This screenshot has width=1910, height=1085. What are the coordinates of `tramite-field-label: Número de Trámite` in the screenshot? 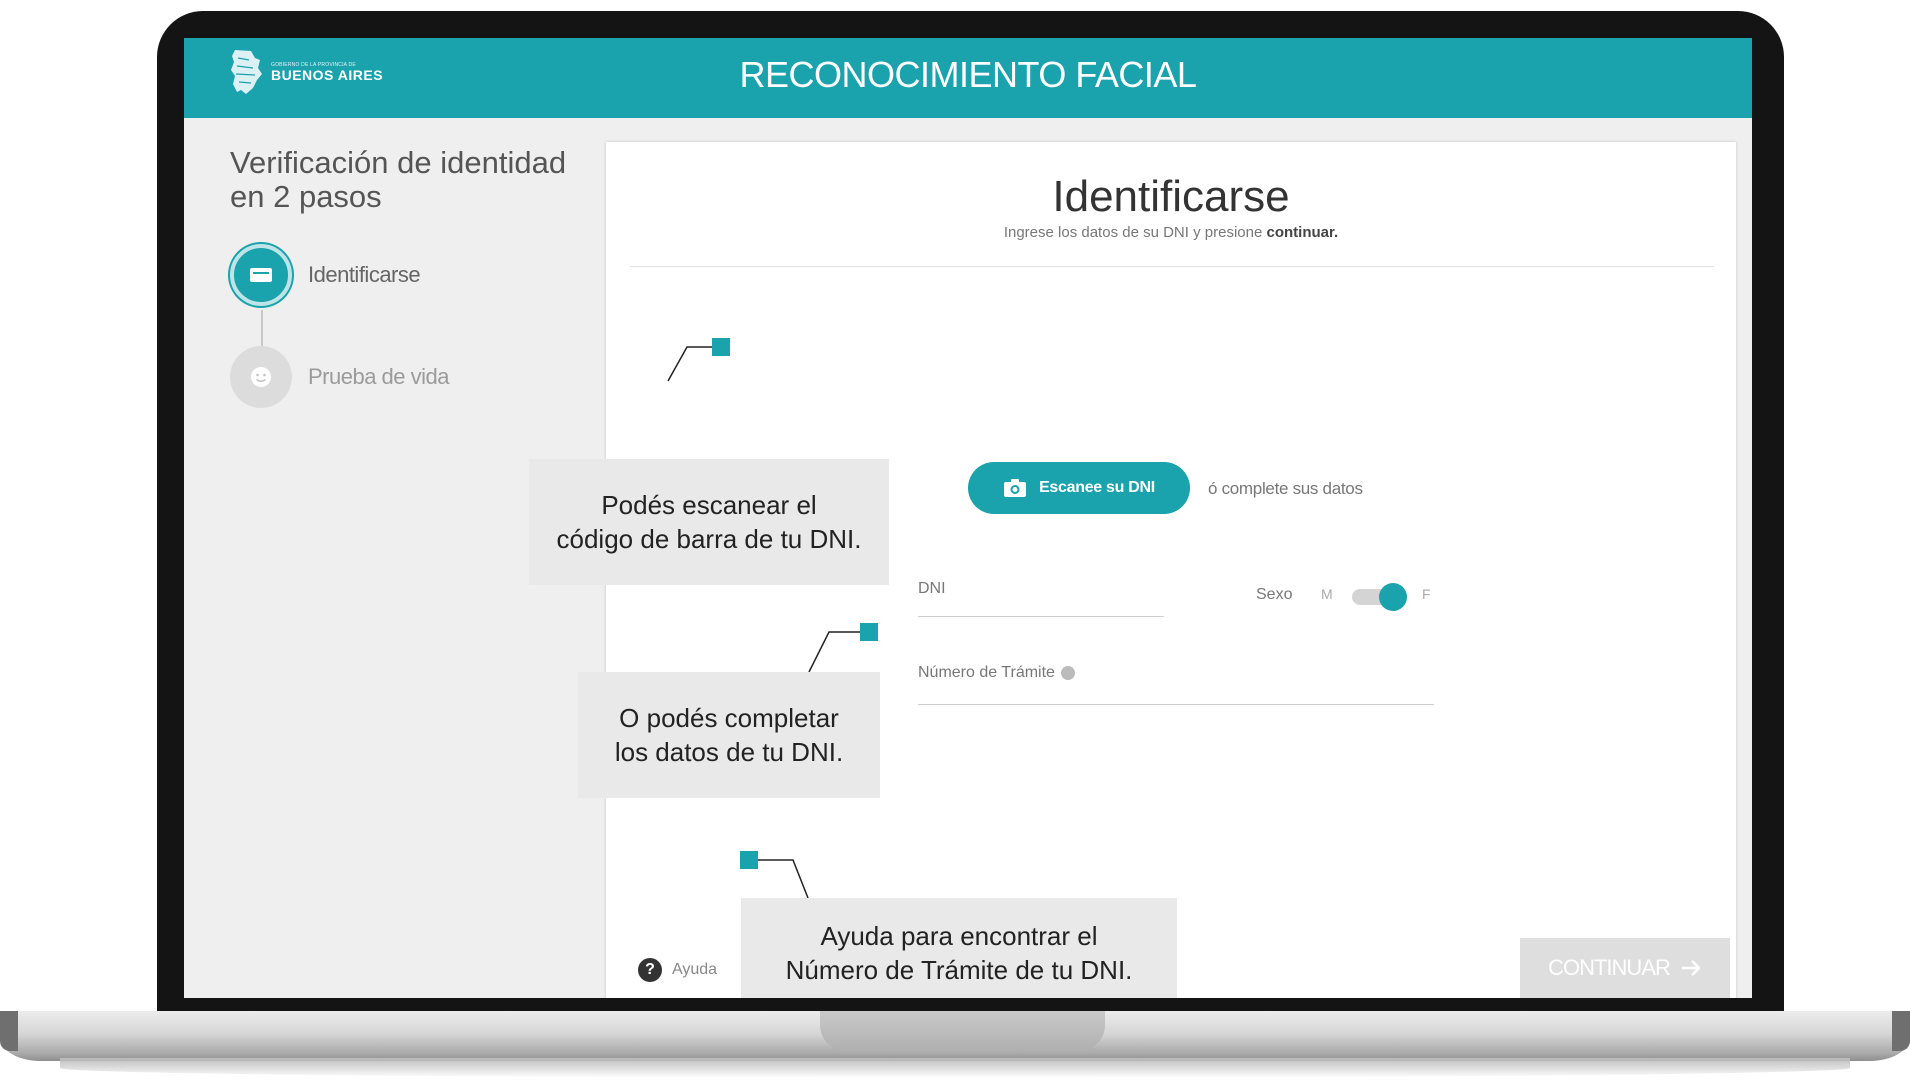 It's located at (996, 673).